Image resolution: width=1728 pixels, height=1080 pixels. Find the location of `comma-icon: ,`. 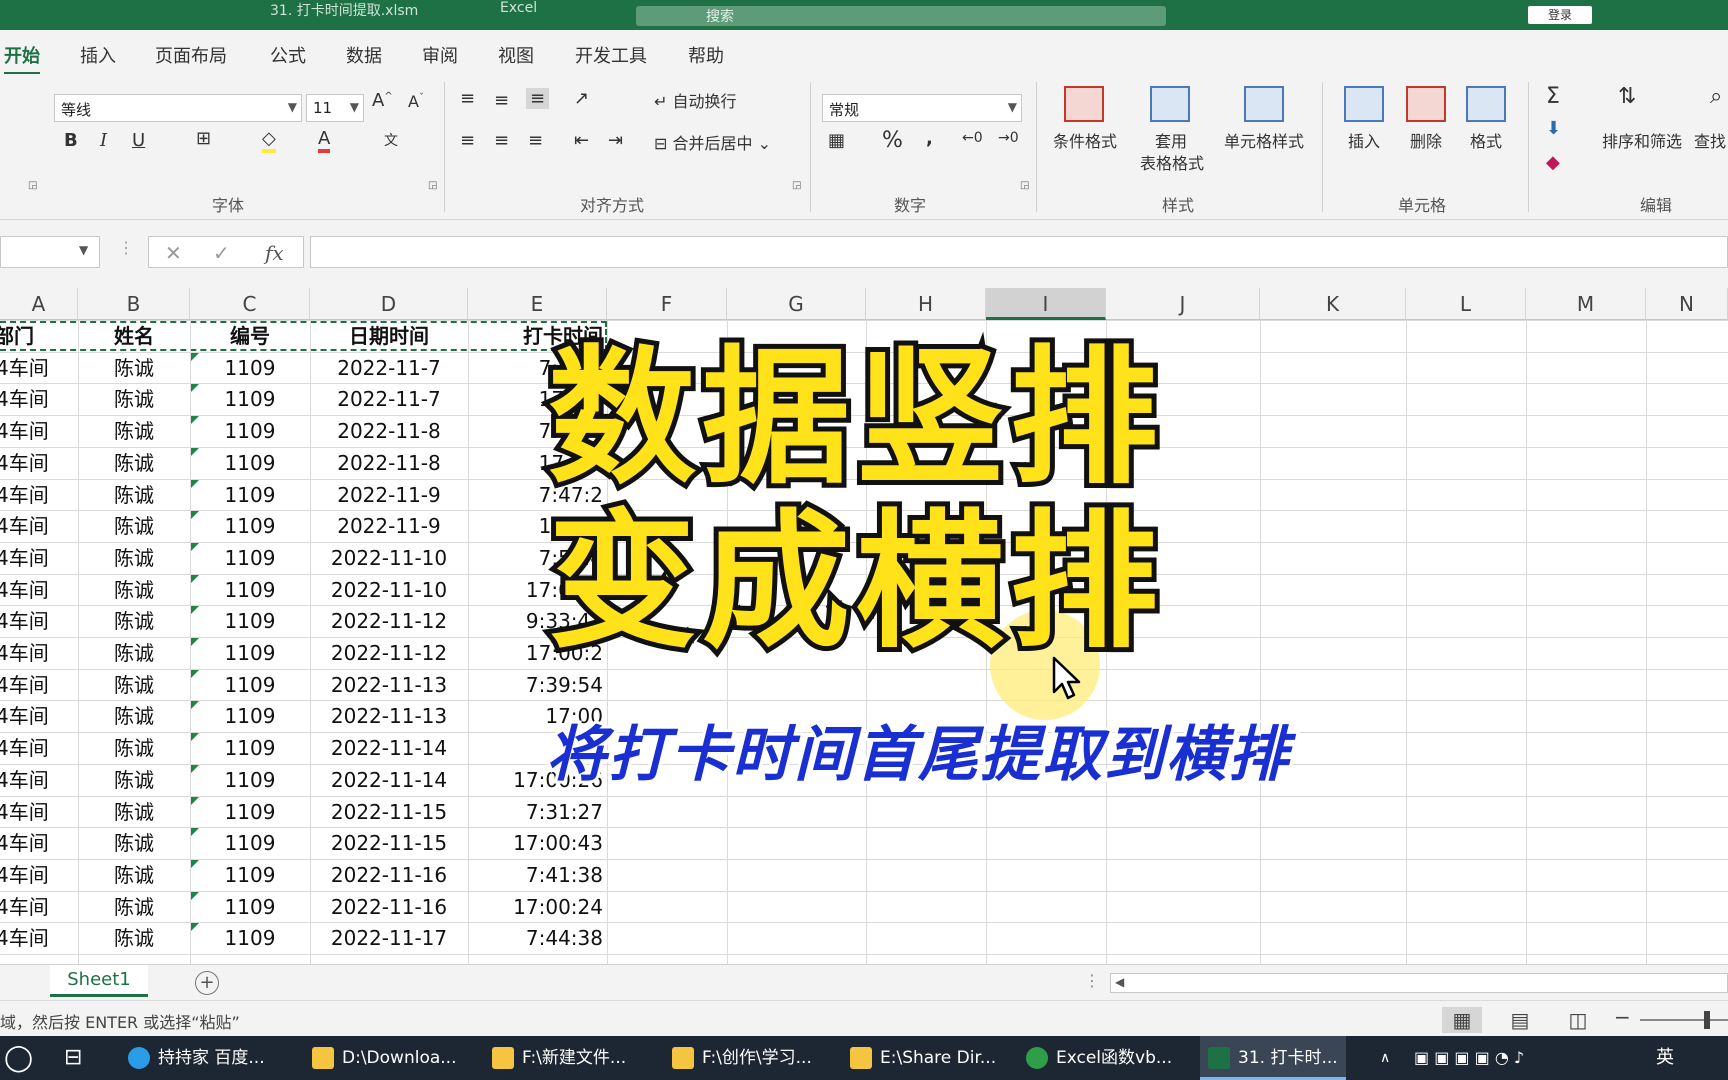

comma-icon: , is located at coordinates (929, 138).